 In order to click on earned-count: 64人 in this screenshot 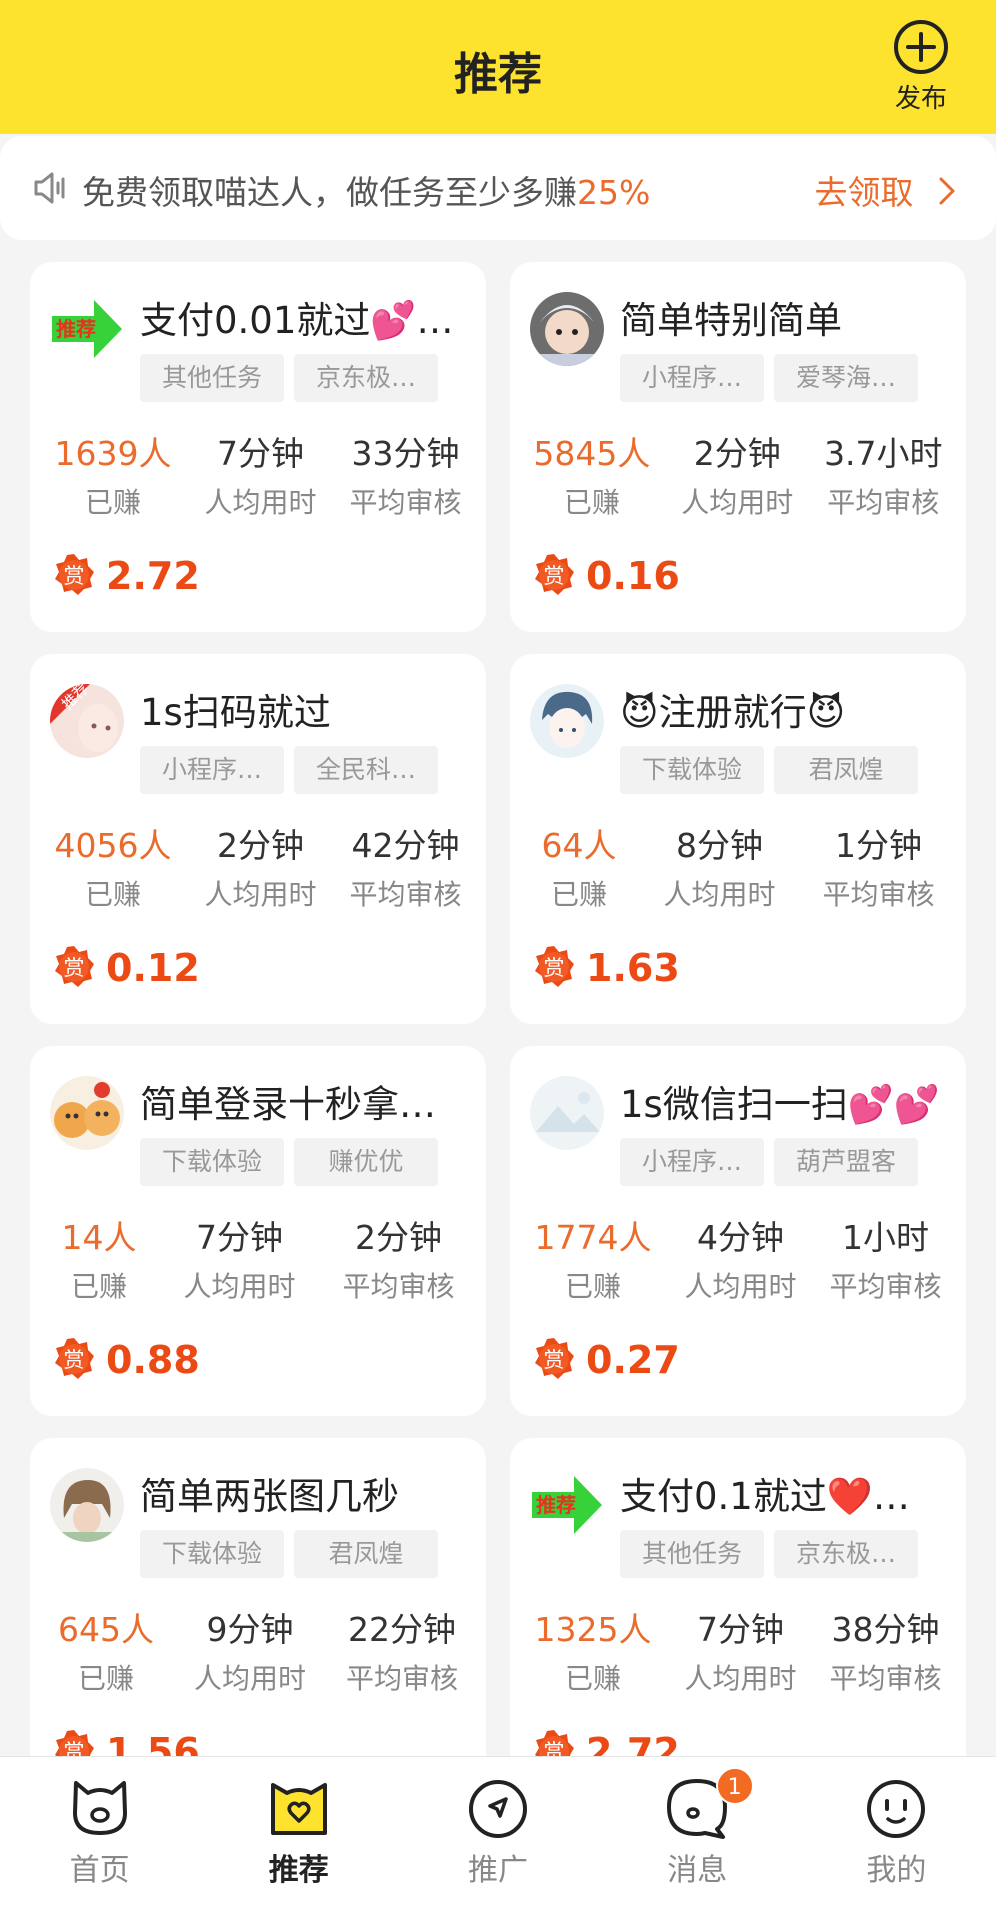, I will do `click(579, 845)`.